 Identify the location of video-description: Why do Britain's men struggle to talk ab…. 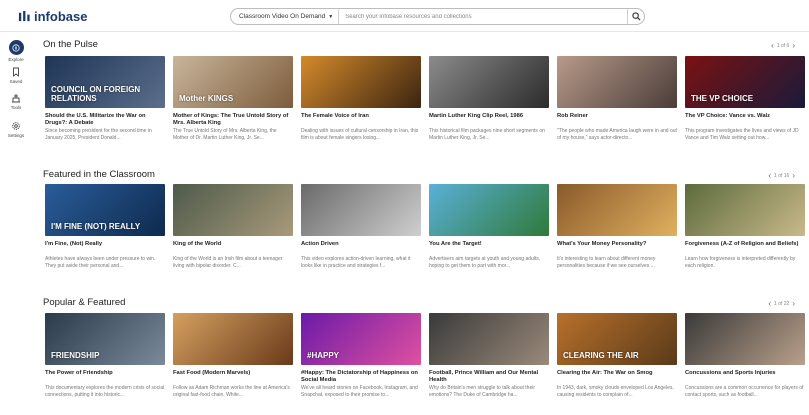
(482, 391).